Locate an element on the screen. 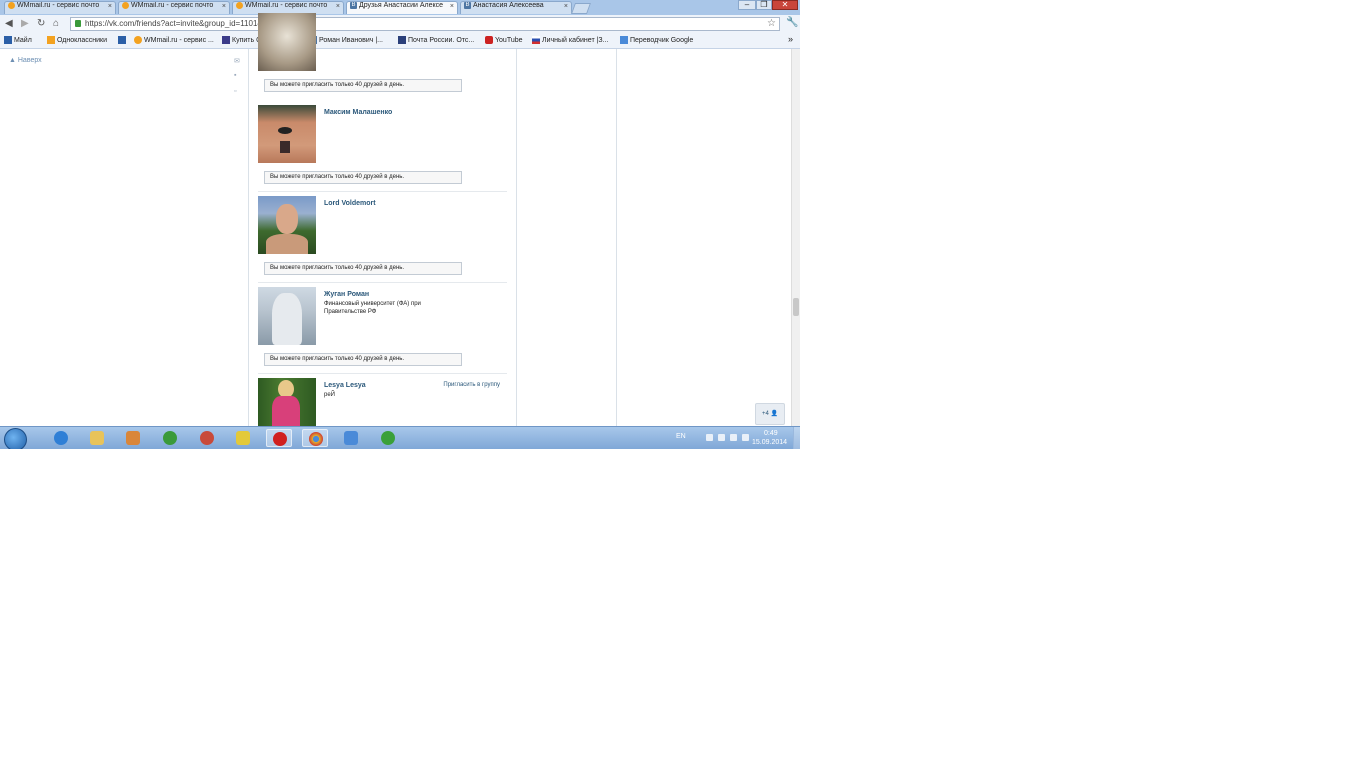  volume-icon is located at coordinates (745, 437).